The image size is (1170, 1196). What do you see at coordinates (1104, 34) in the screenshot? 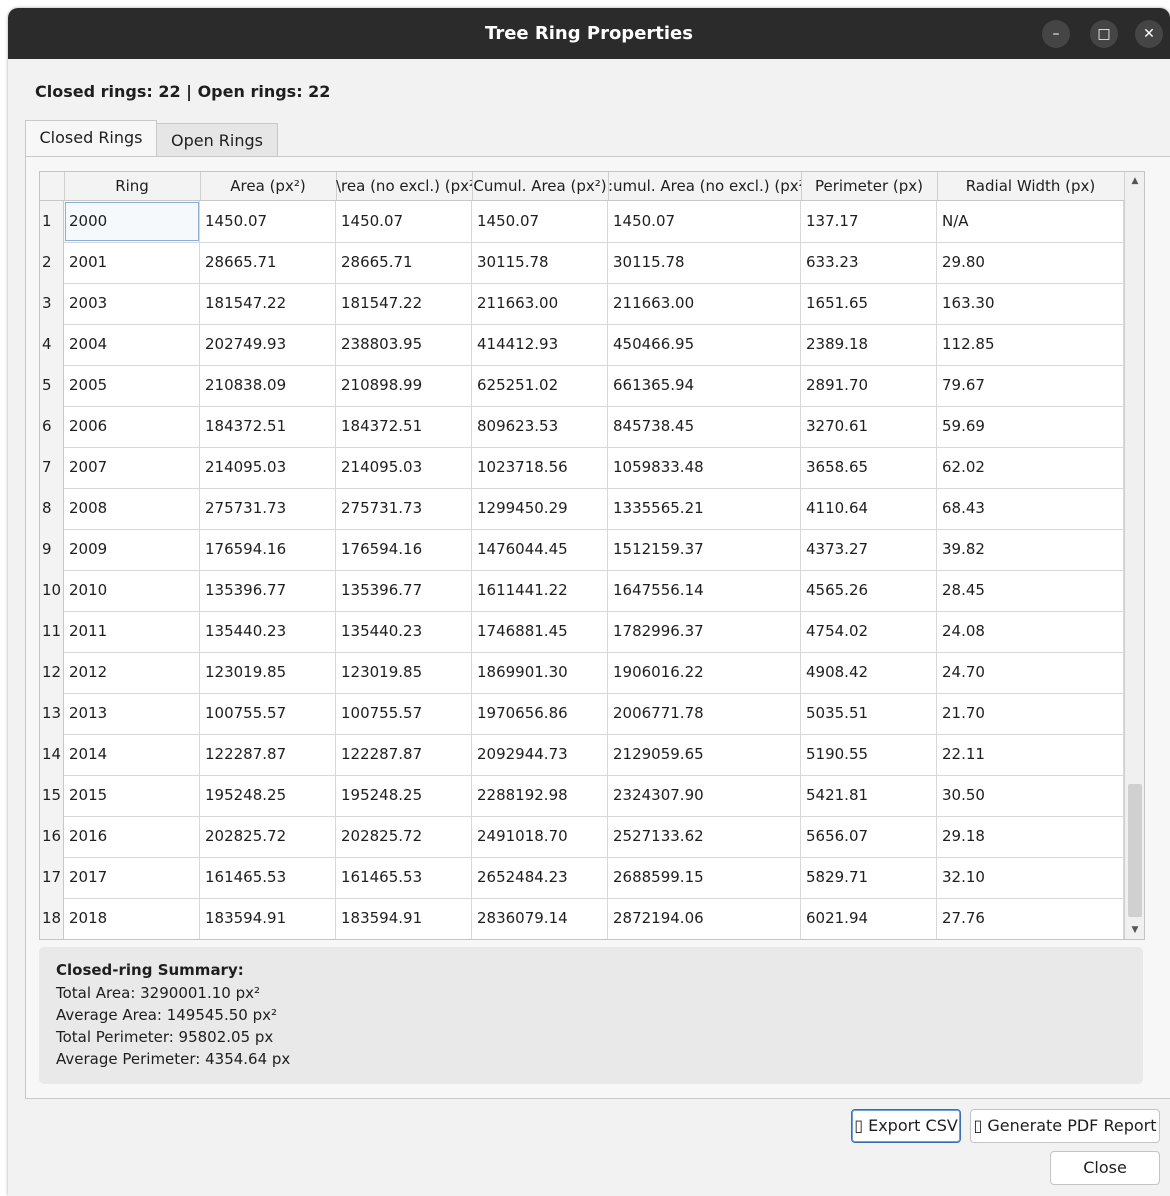
I see `maximize-icon: □` at bounding box center [1104, 34].